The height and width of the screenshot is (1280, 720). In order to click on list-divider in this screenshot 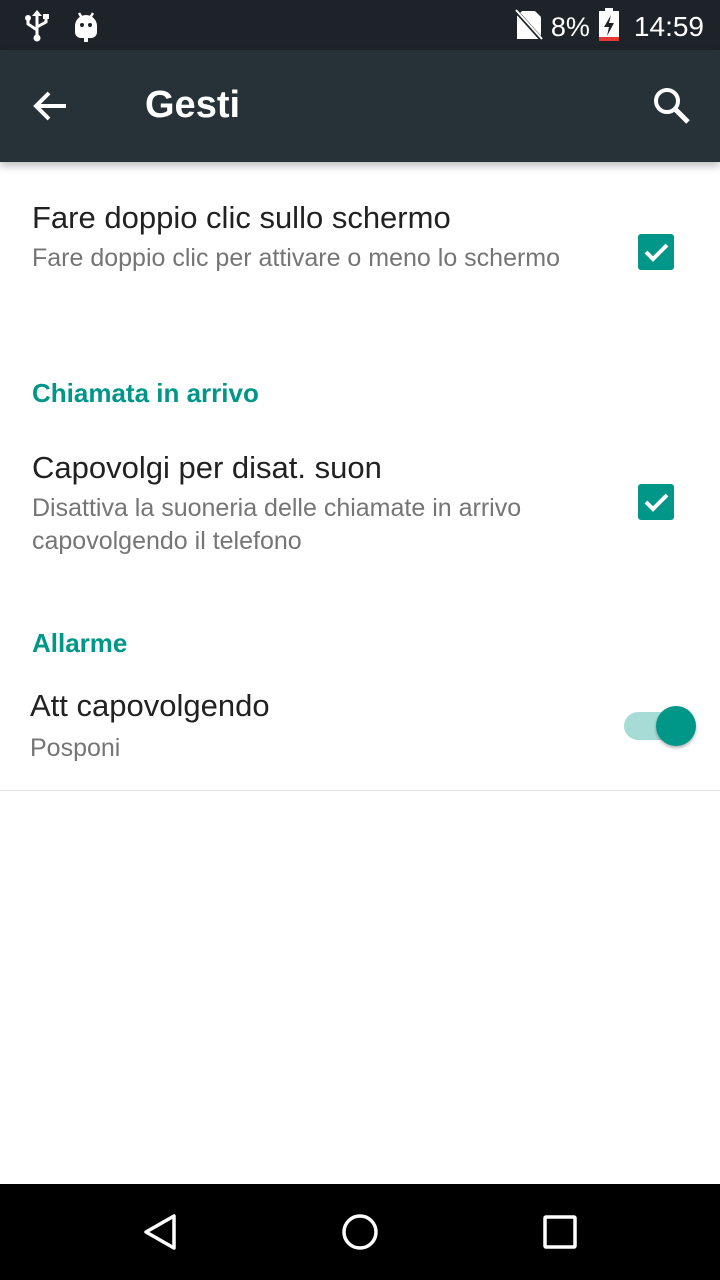, I will do `click(360, 790)`.